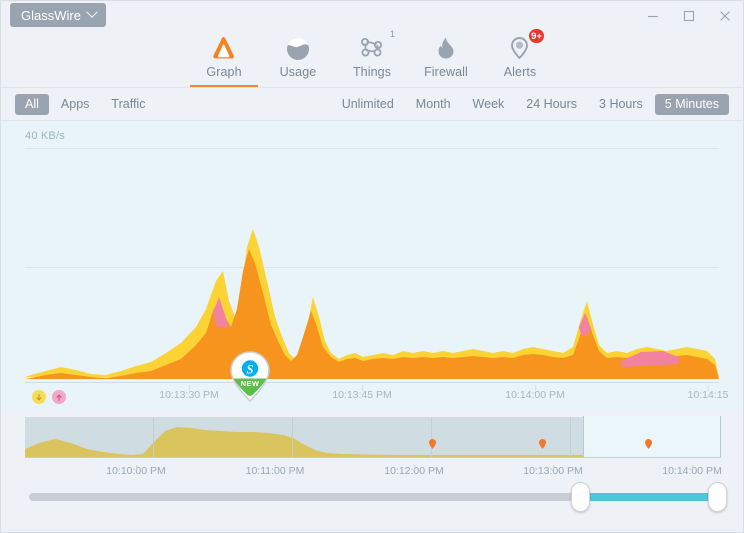 This screenshot has height=533, width=744. I want to click on view-filter-group: All Apps Traffic, so click(85, 104).